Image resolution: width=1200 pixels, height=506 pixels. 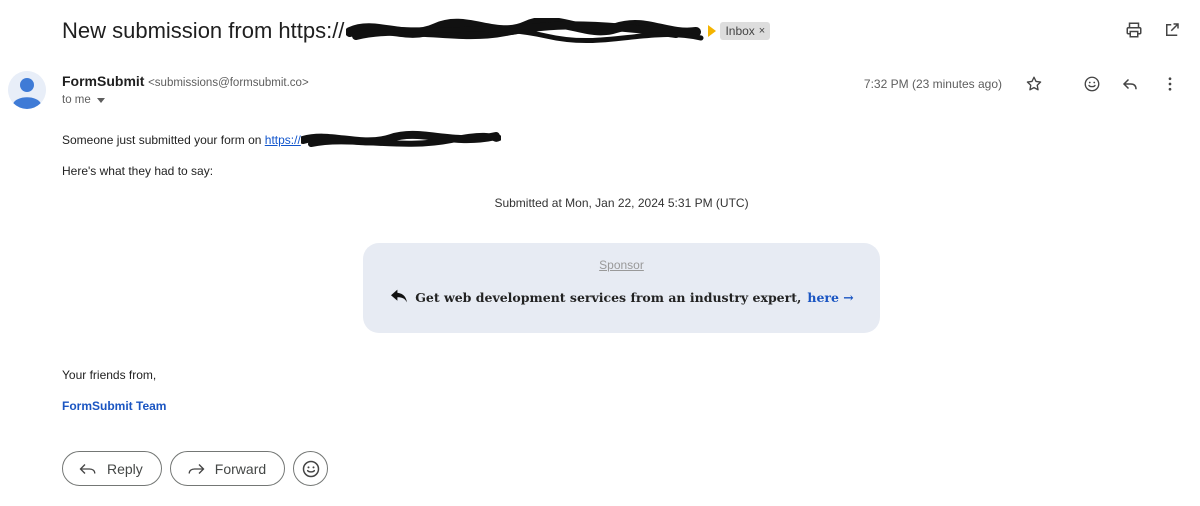 What do you see at coordinates (1134, 30) in the screenshot?
I see `print-icon` at bounding box center [1134, 30].